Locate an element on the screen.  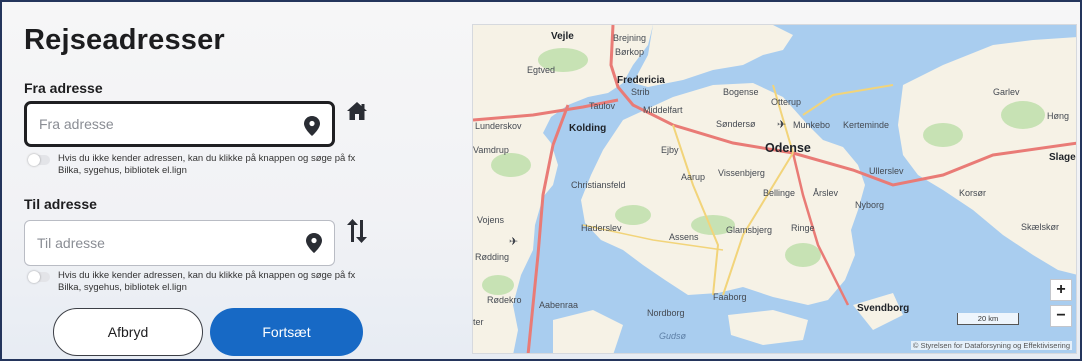
map-label-fredericia: Fredericia is located at coordinates (641, 80).